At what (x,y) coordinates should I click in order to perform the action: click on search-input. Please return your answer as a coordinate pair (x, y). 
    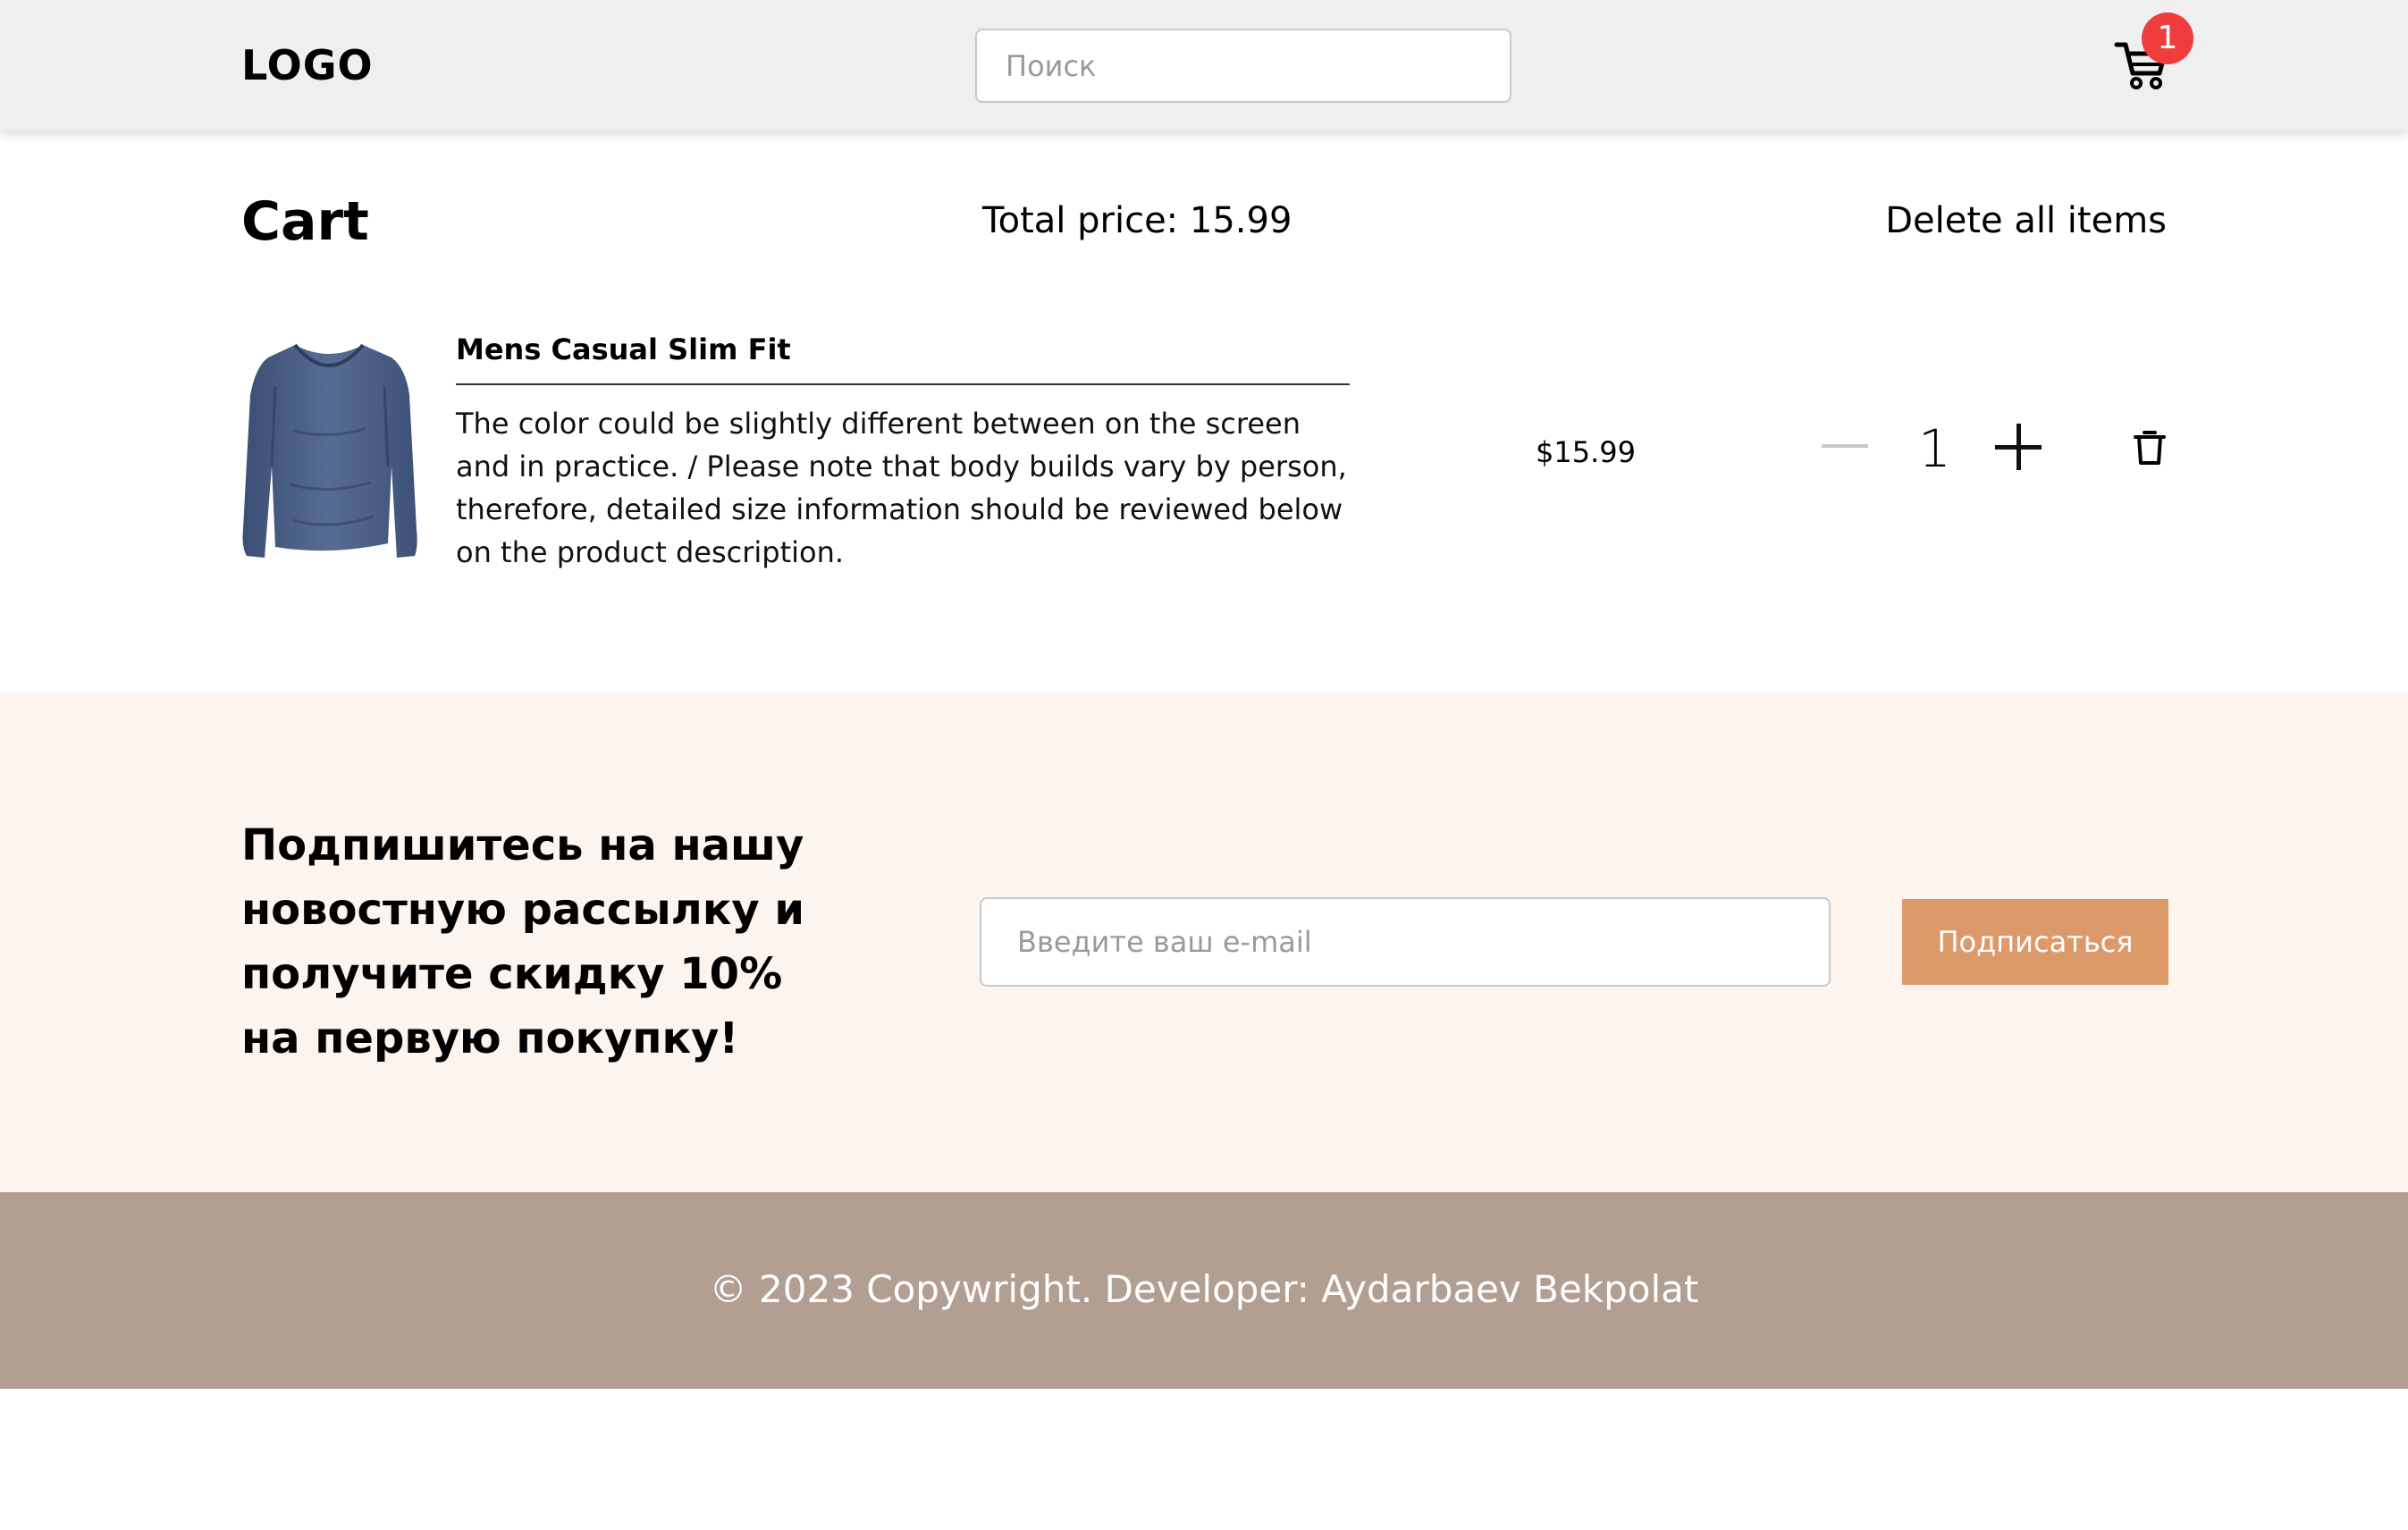
    Looking at the image, I should click on (1243, 66).